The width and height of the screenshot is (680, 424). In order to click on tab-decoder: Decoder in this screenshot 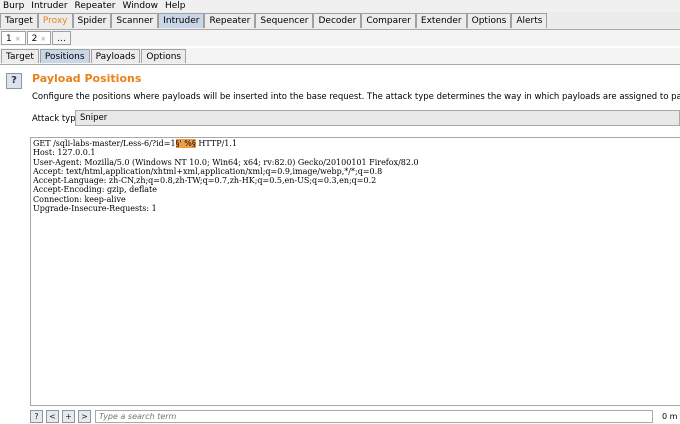, I will do `click(337, 20)`.